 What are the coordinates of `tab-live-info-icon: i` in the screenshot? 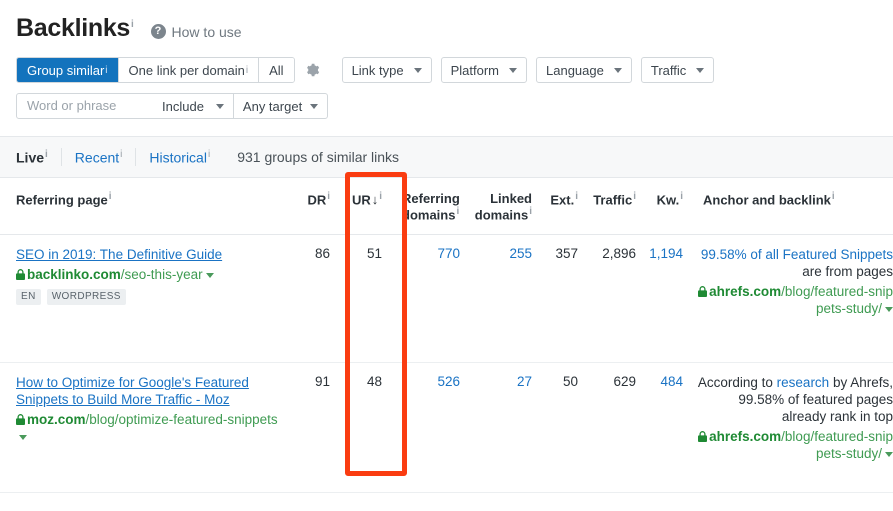 It's located at (46, 154).